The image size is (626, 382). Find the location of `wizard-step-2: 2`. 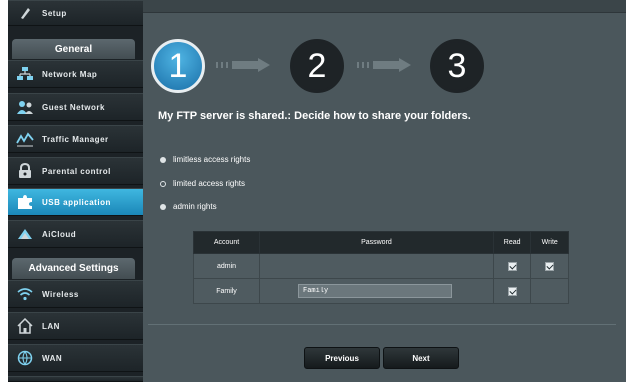

wizard-step-2: 2 is located at coordinates (317, 66).